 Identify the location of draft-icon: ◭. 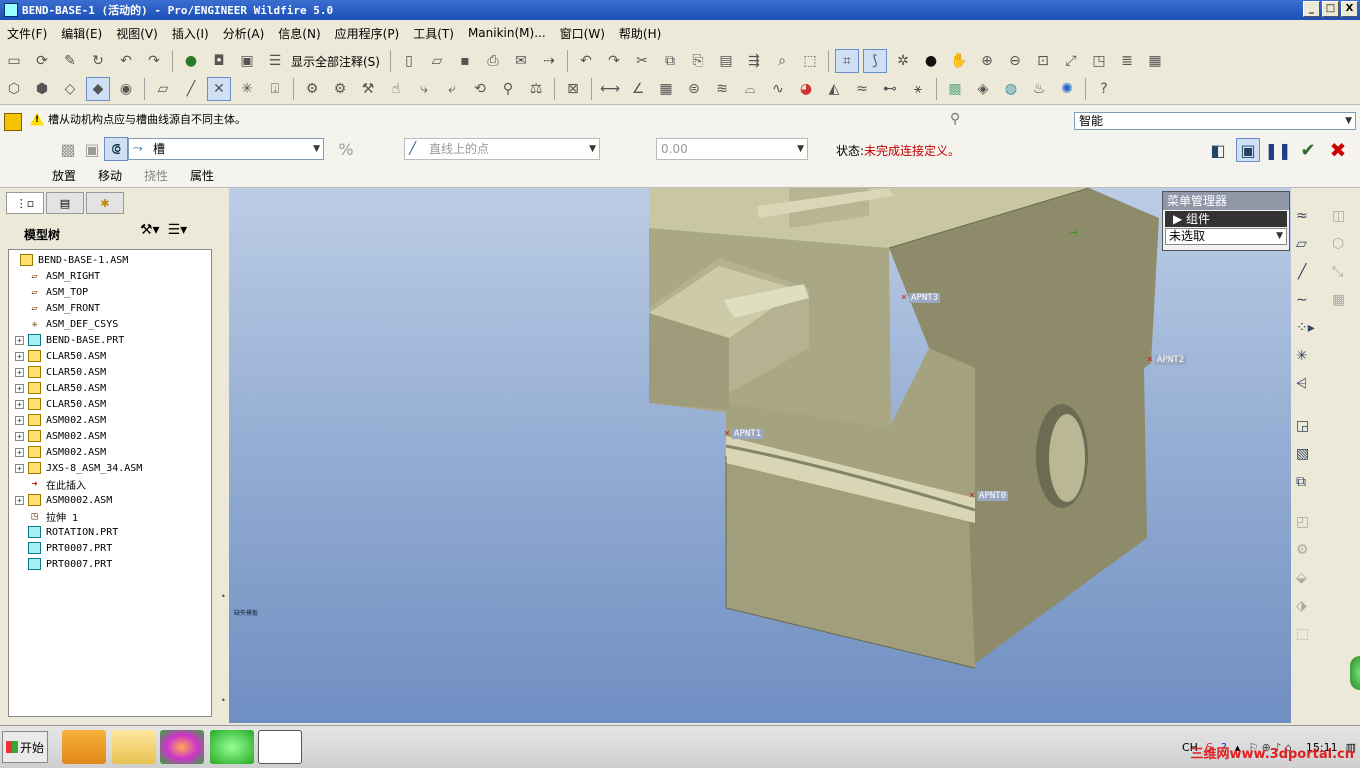
(834, 89).